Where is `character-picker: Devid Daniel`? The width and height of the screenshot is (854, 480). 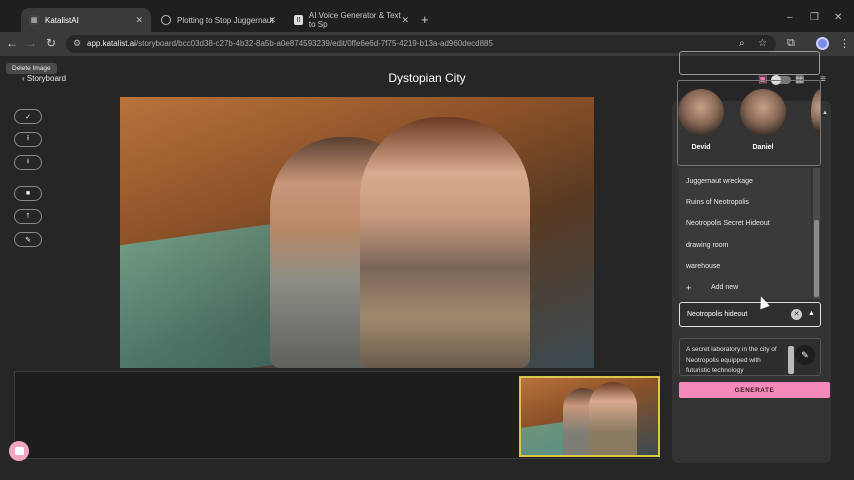 character-picker: Devid Daniel is located at coordinates (749, 123).